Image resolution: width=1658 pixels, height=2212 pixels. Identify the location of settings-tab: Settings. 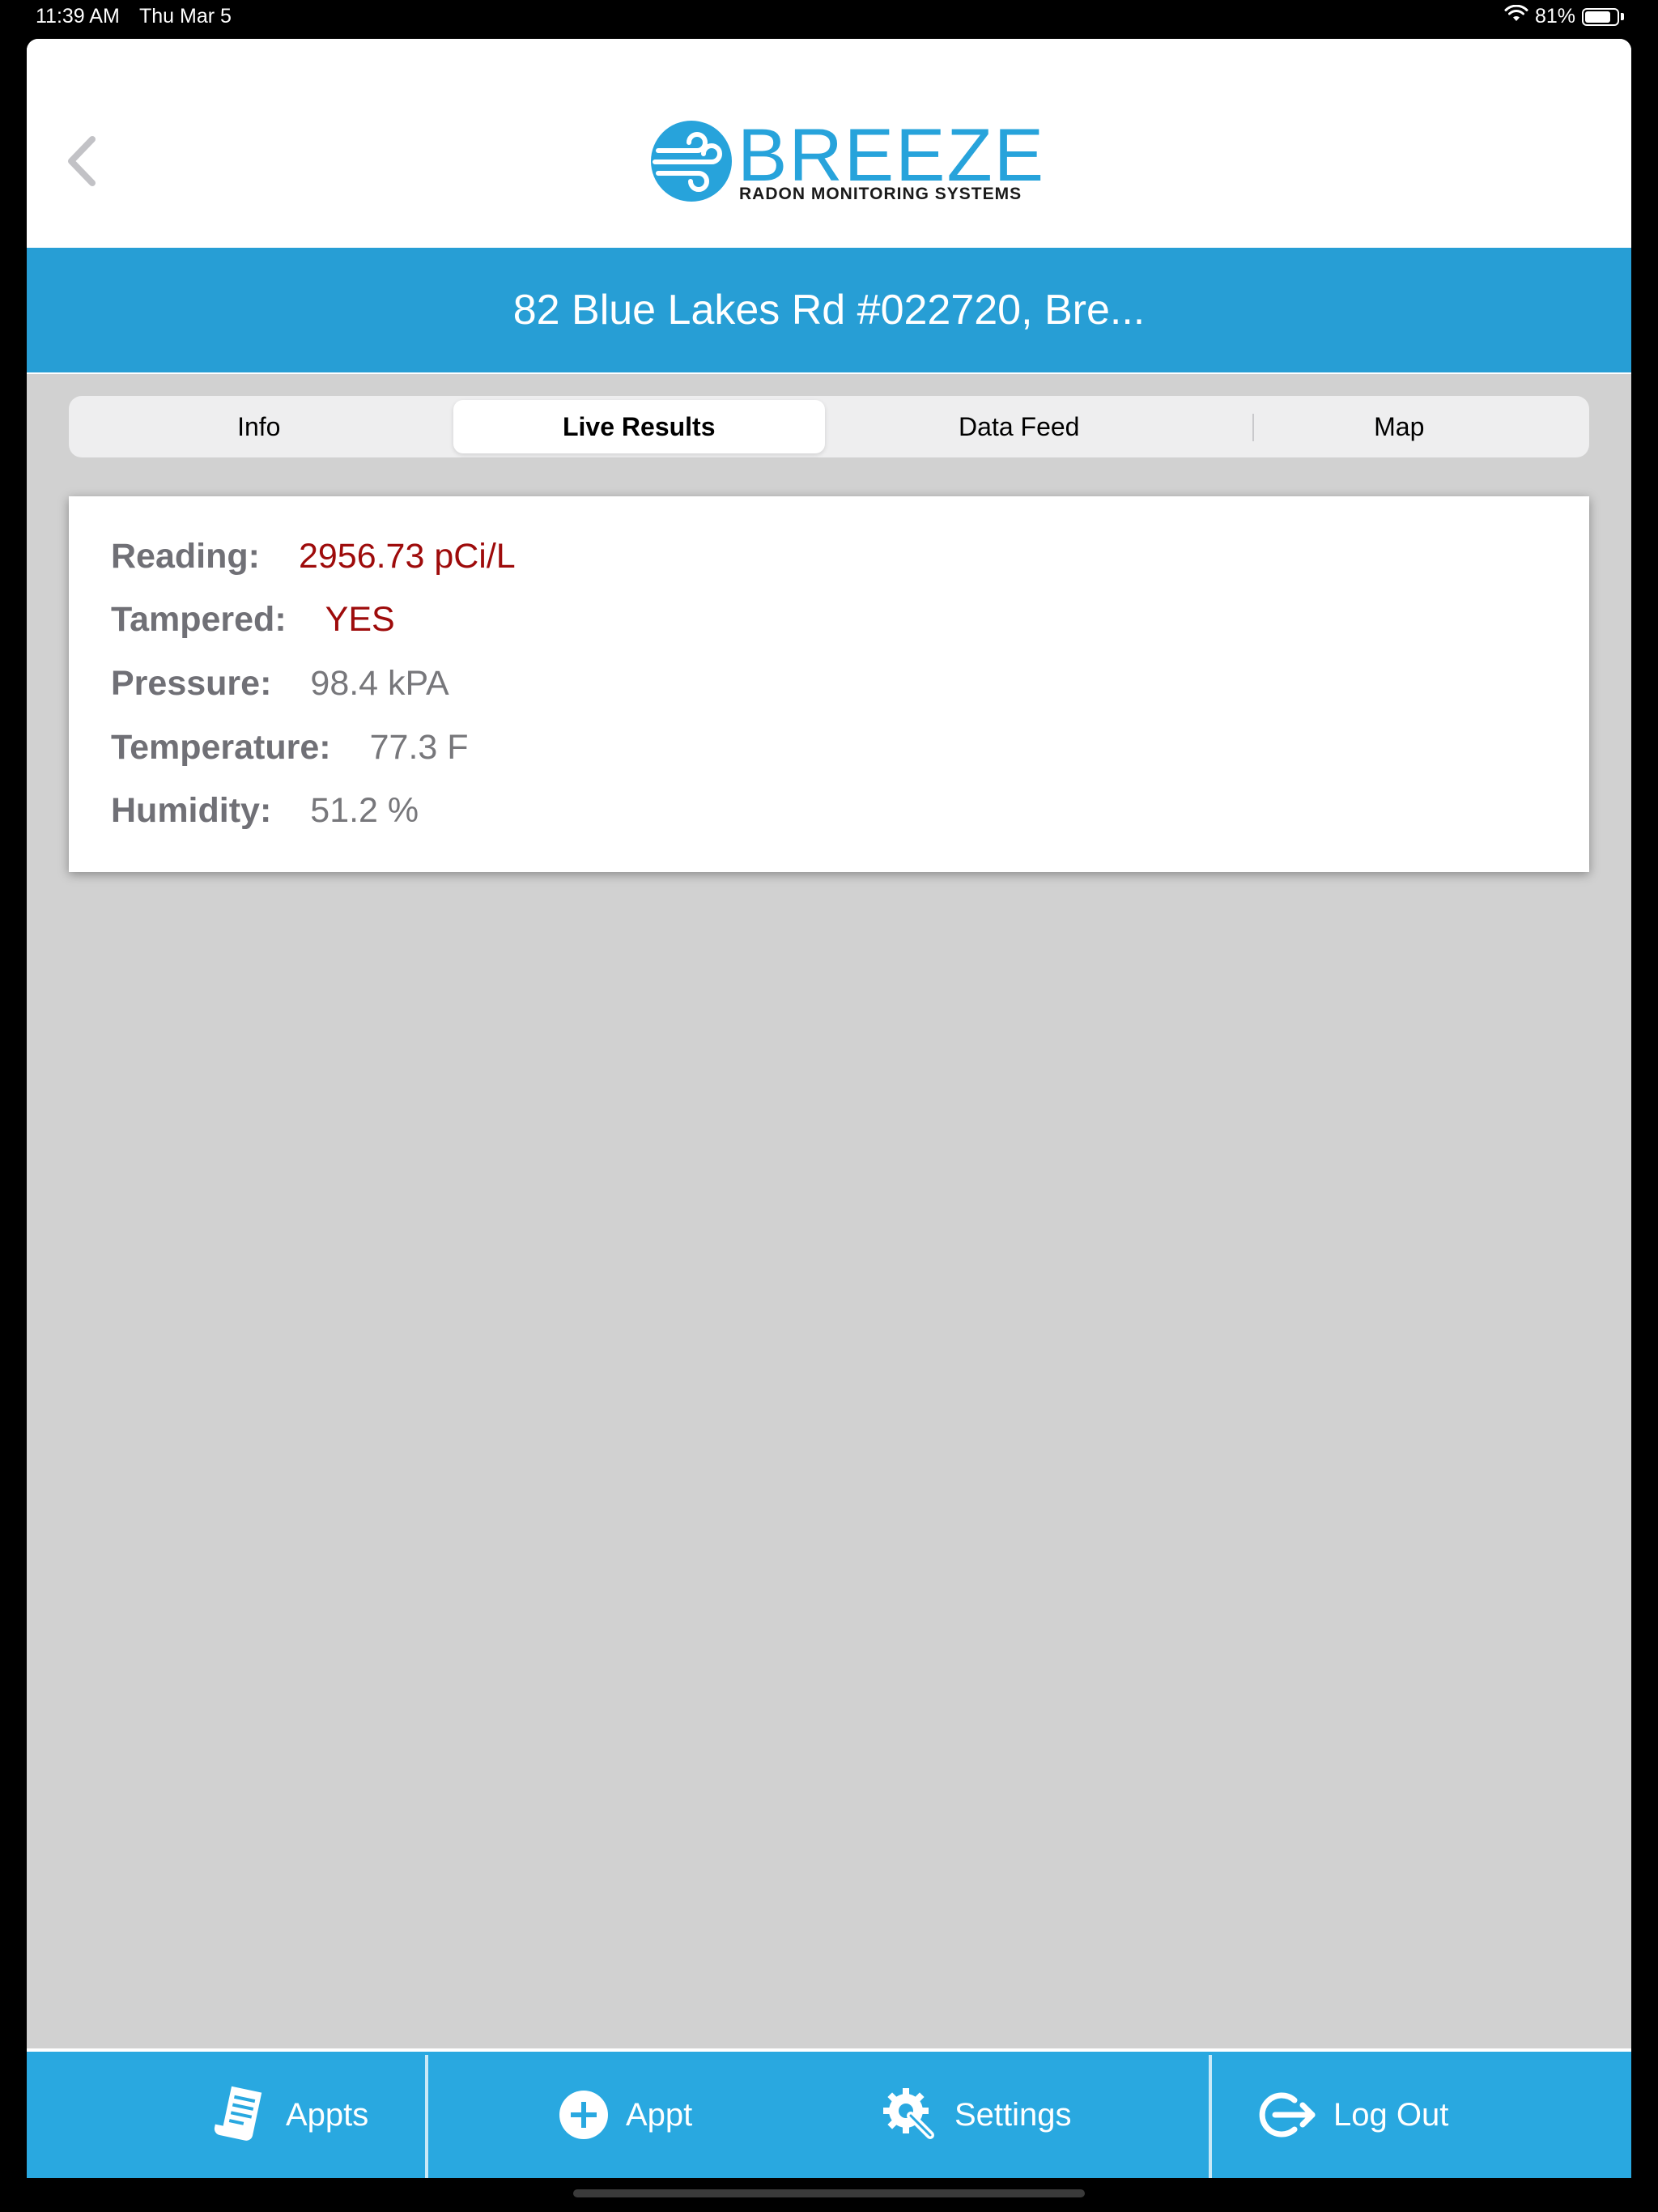
(977, 2115).